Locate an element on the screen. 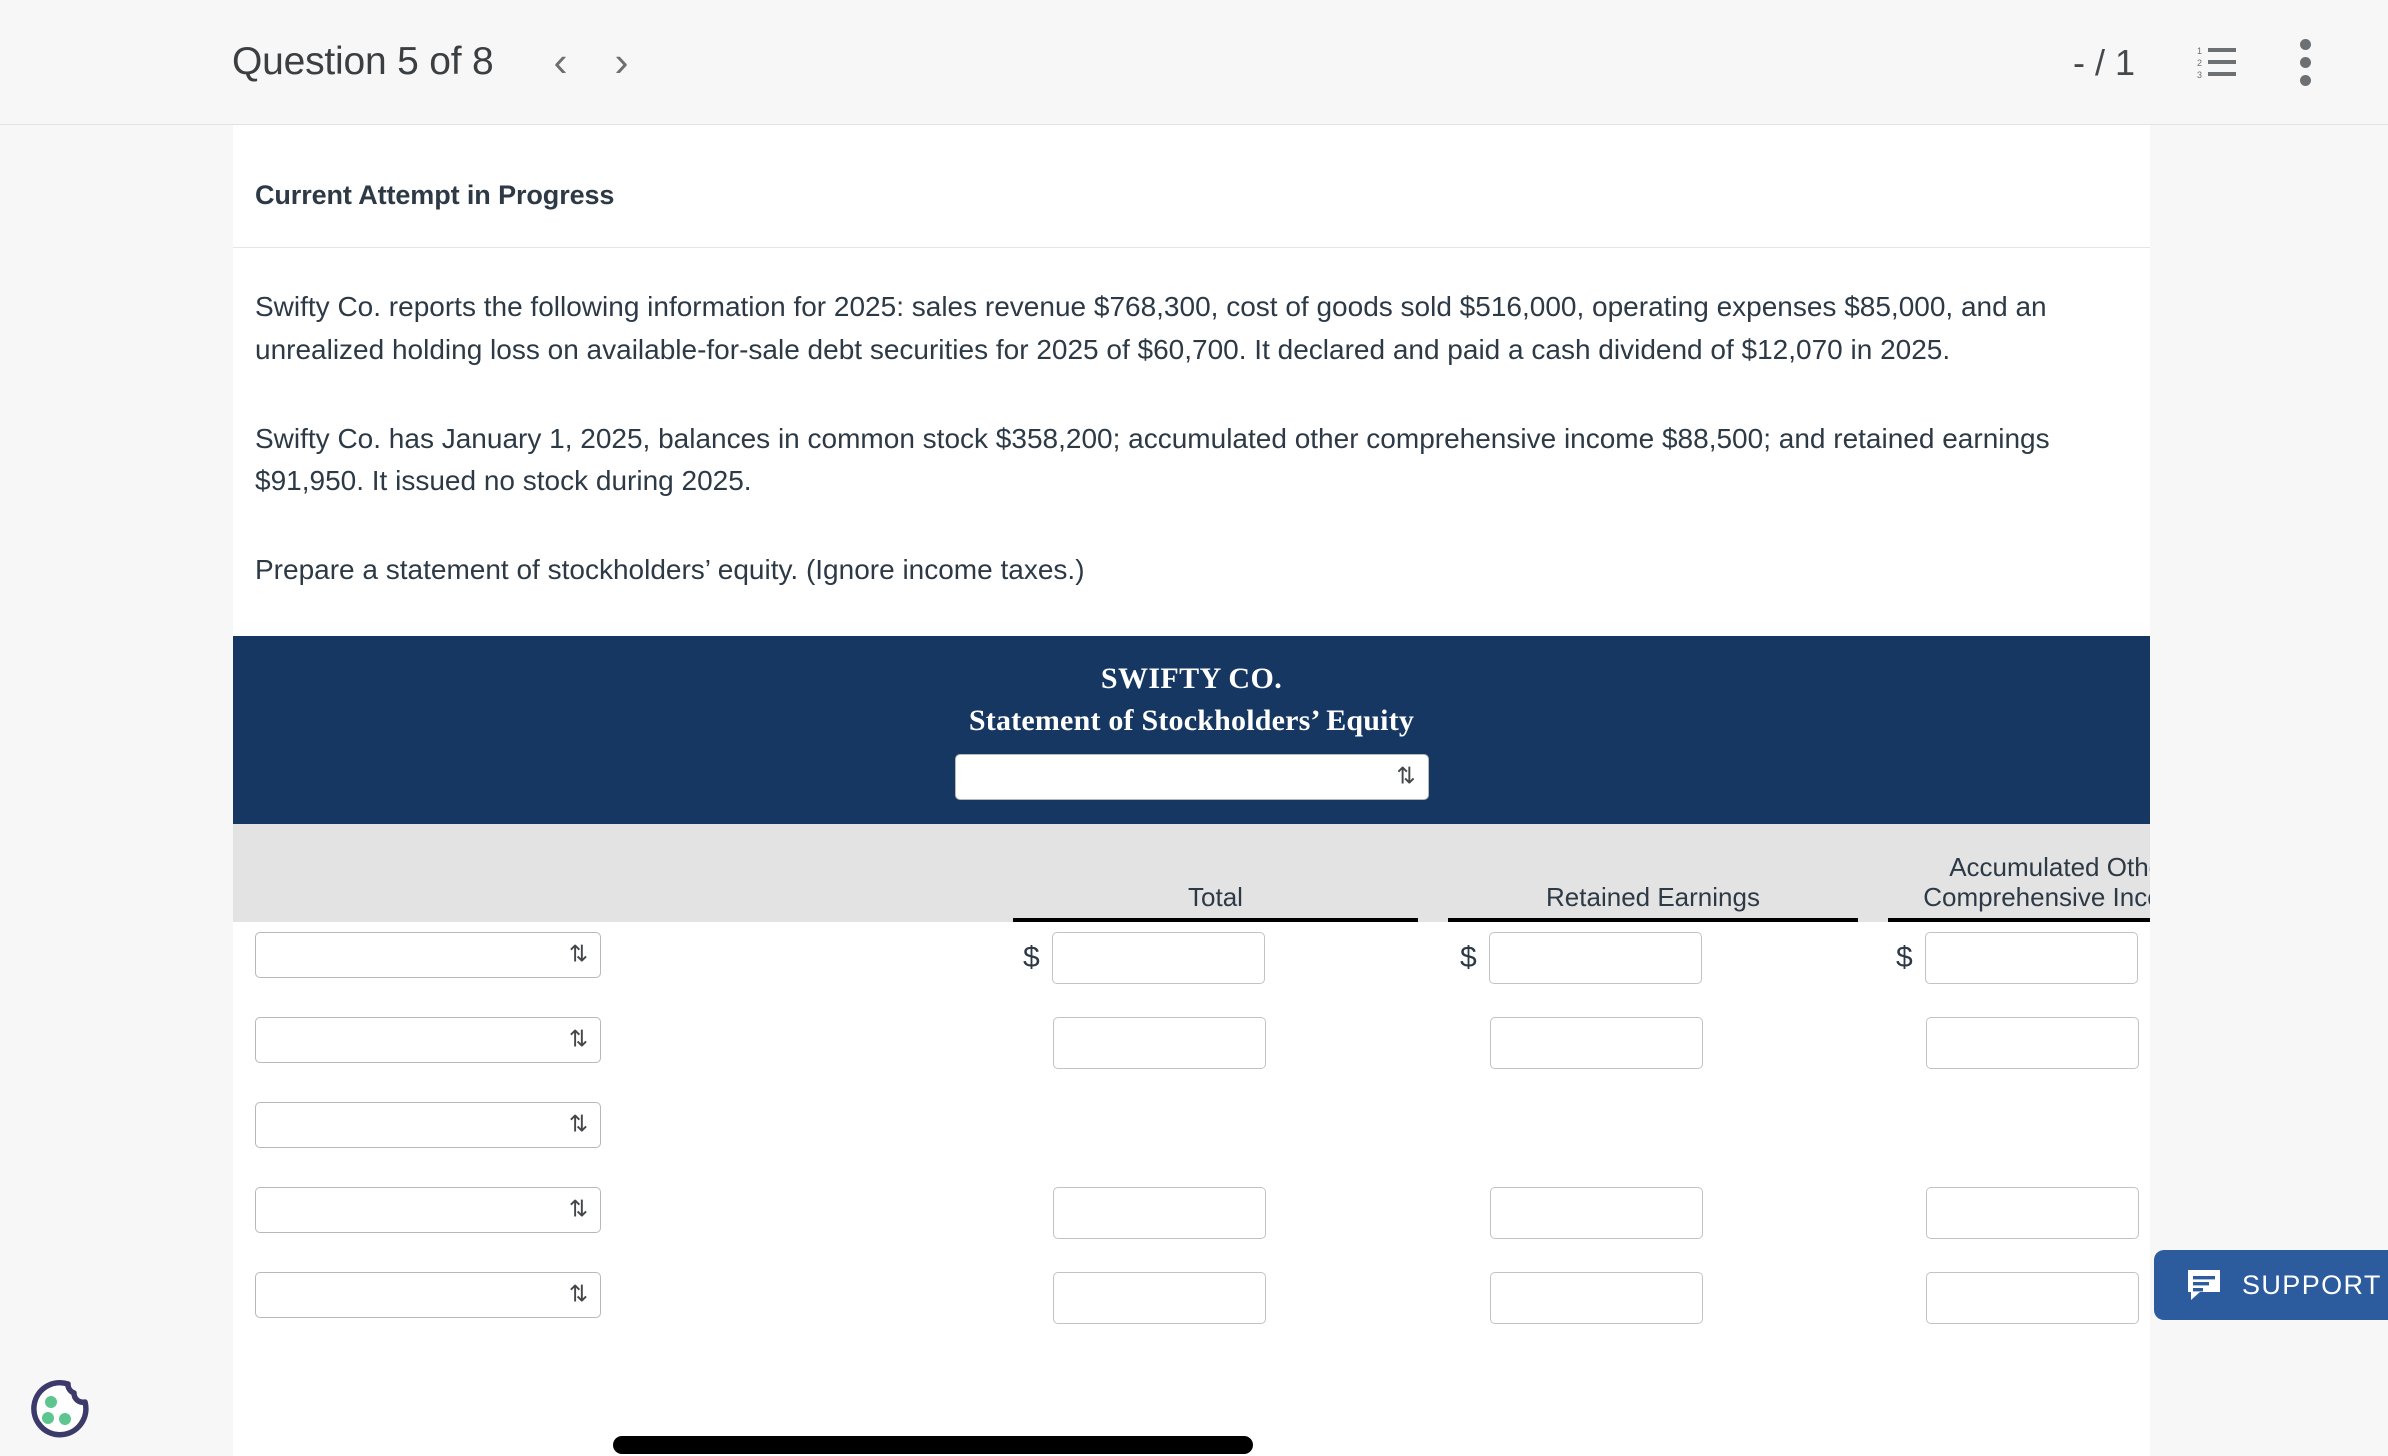  row-2-total-cell is located at coordinates (1159, 1043).